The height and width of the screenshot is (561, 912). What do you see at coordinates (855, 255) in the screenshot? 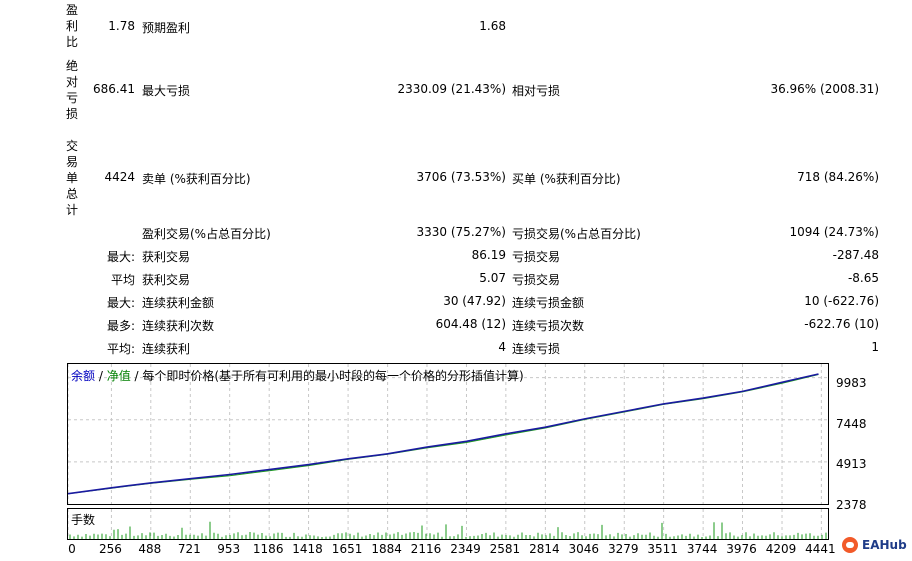
I see `largest-loss-value: -287.48` at bounding box center [855, 255].